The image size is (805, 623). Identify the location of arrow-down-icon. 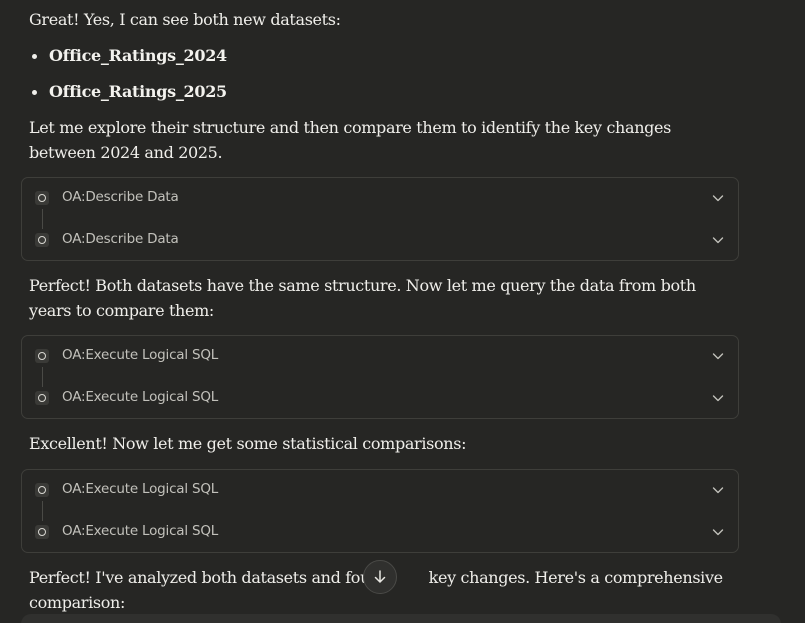
(380, 576).